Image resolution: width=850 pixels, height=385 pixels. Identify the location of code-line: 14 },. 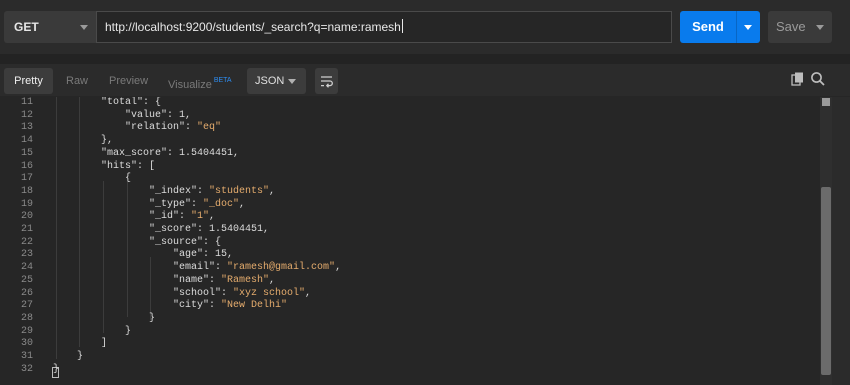
(410, 141).